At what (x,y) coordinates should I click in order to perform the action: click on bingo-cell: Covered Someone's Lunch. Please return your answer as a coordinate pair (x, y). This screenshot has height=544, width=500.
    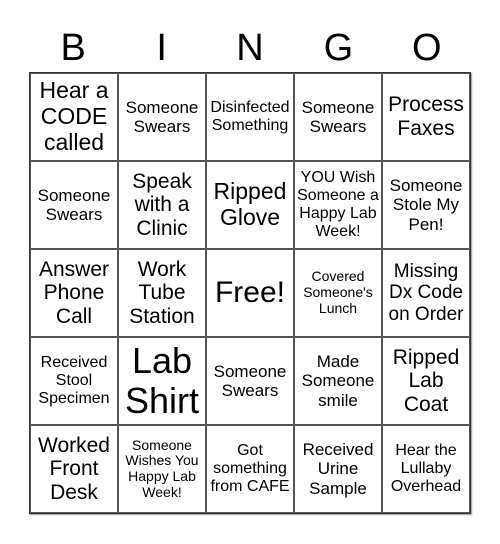
    Looking at the image, I should click on (338, 293).